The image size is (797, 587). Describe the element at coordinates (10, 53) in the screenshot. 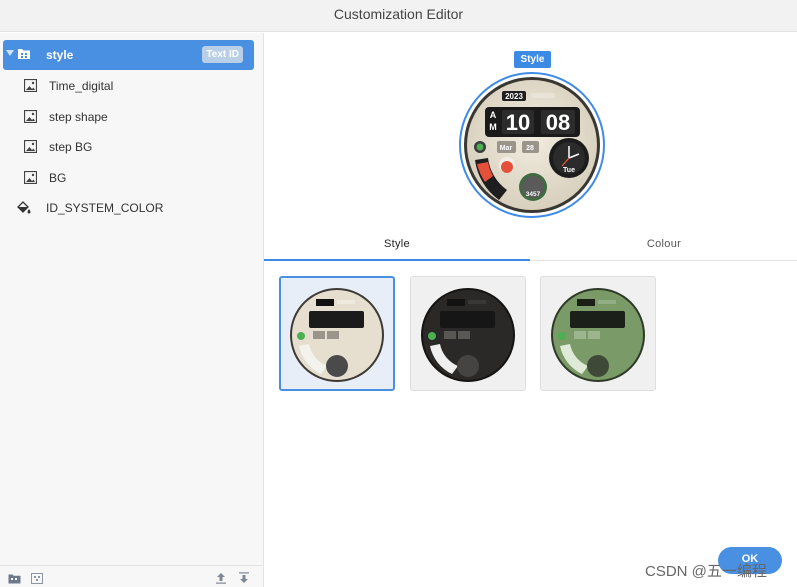

I see `chevron-down-icon` at that location.